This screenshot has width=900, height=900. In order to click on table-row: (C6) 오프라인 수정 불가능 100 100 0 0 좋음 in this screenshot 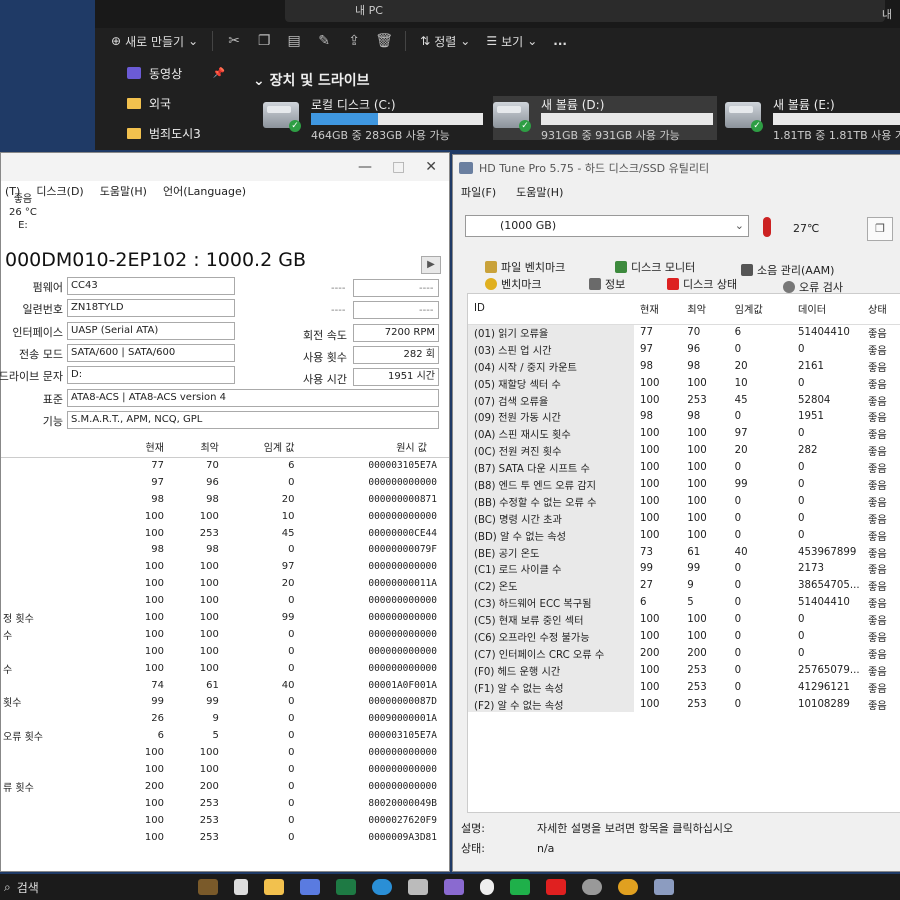, I will do `click(684, 636)`.